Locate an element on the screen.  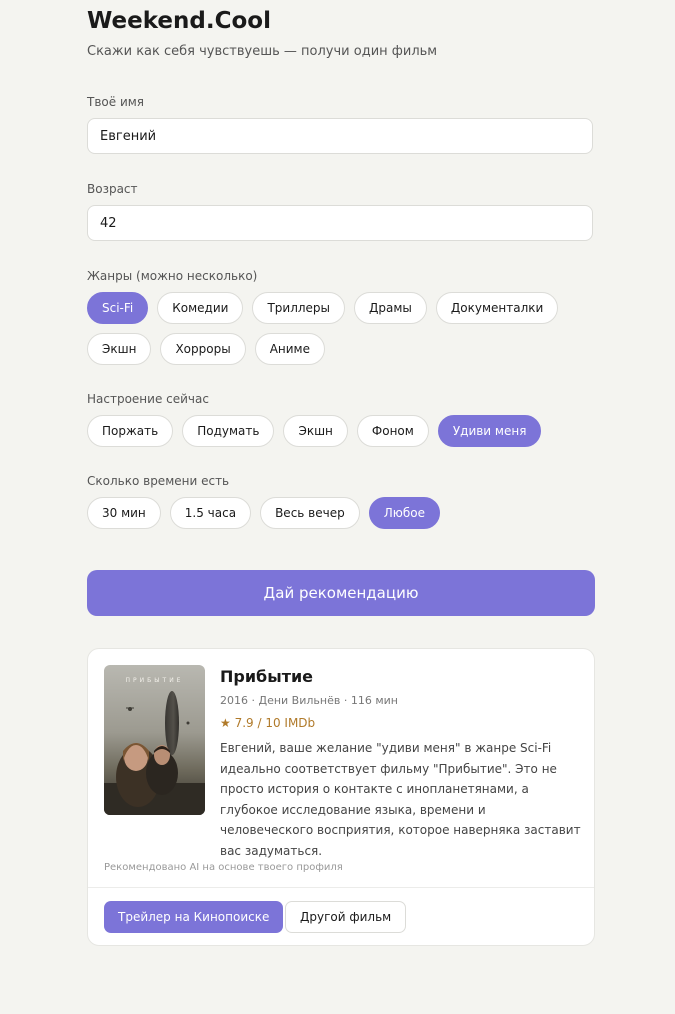
name-label: Твоё имя is located at coordinates (116, 102).